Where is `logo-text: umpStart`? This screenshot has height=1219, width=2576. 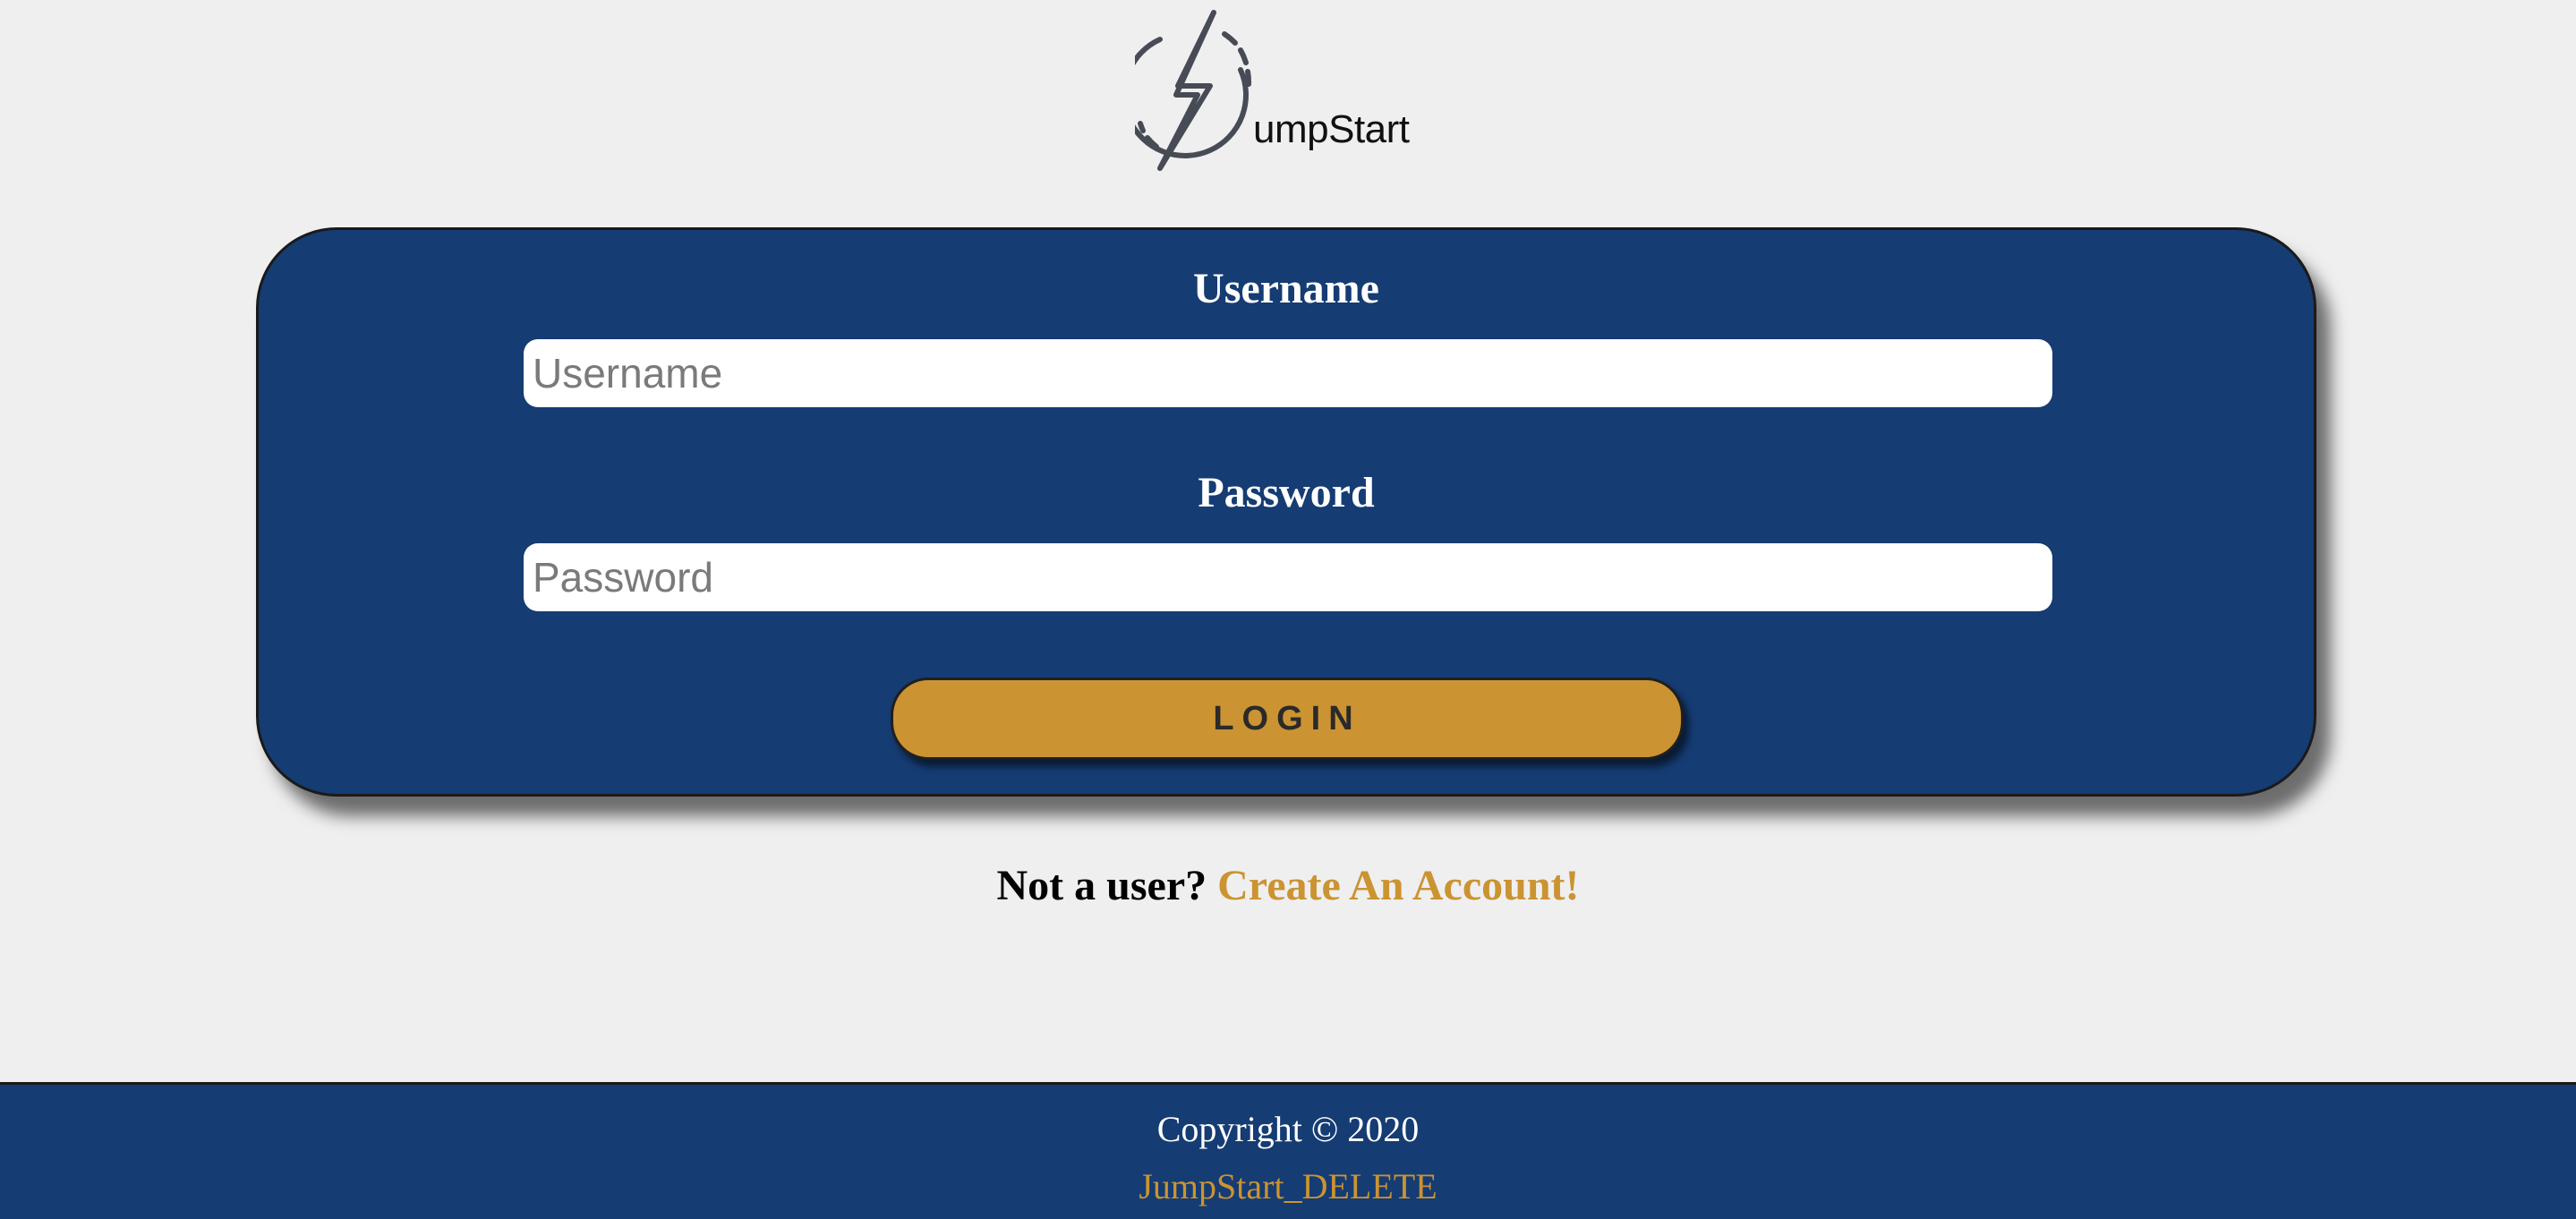 logo-text: umpStart is located at coordinates (1331, 129).